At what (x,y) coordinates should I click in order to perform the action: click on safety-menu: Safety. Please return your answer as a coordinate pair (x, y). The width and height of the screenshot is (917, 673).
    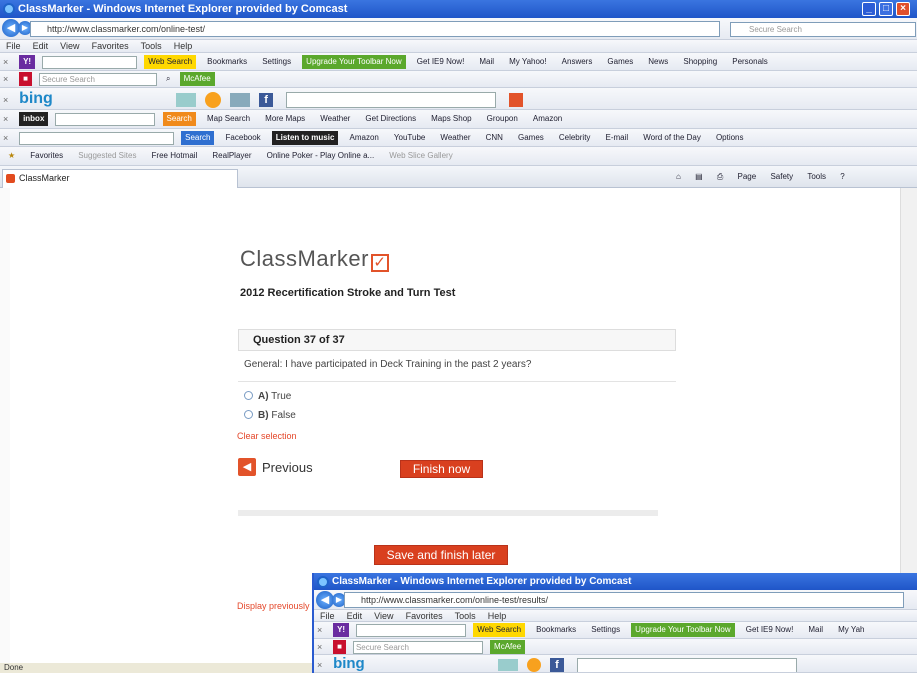
    Looking at the image, I should click on (781, 177).